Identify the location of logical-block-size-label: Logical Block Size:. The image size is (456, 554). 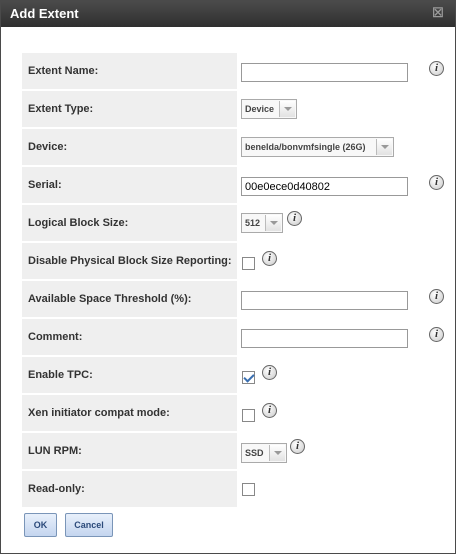
(129, 223).